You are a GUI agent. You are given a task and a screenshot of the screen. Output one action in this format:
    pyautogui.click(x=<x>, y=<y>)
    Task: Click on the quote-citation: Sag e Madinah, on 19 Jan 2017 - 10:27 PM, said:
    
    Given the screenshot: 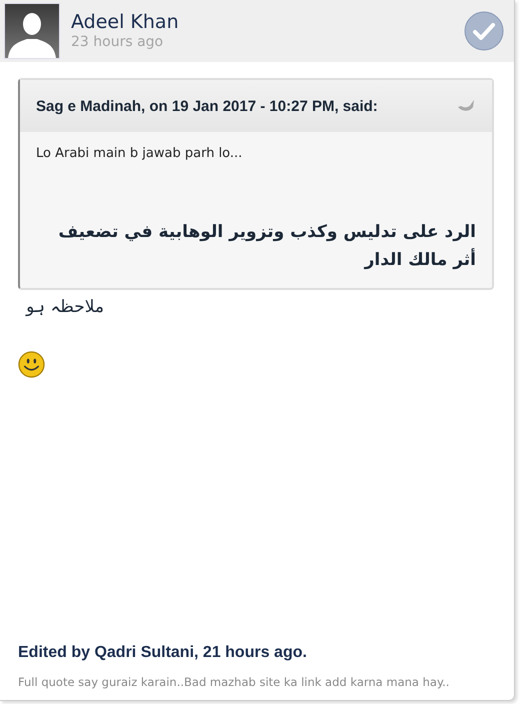 What is the action you would take?
    pyautogui.click(x=207, y=106)
    